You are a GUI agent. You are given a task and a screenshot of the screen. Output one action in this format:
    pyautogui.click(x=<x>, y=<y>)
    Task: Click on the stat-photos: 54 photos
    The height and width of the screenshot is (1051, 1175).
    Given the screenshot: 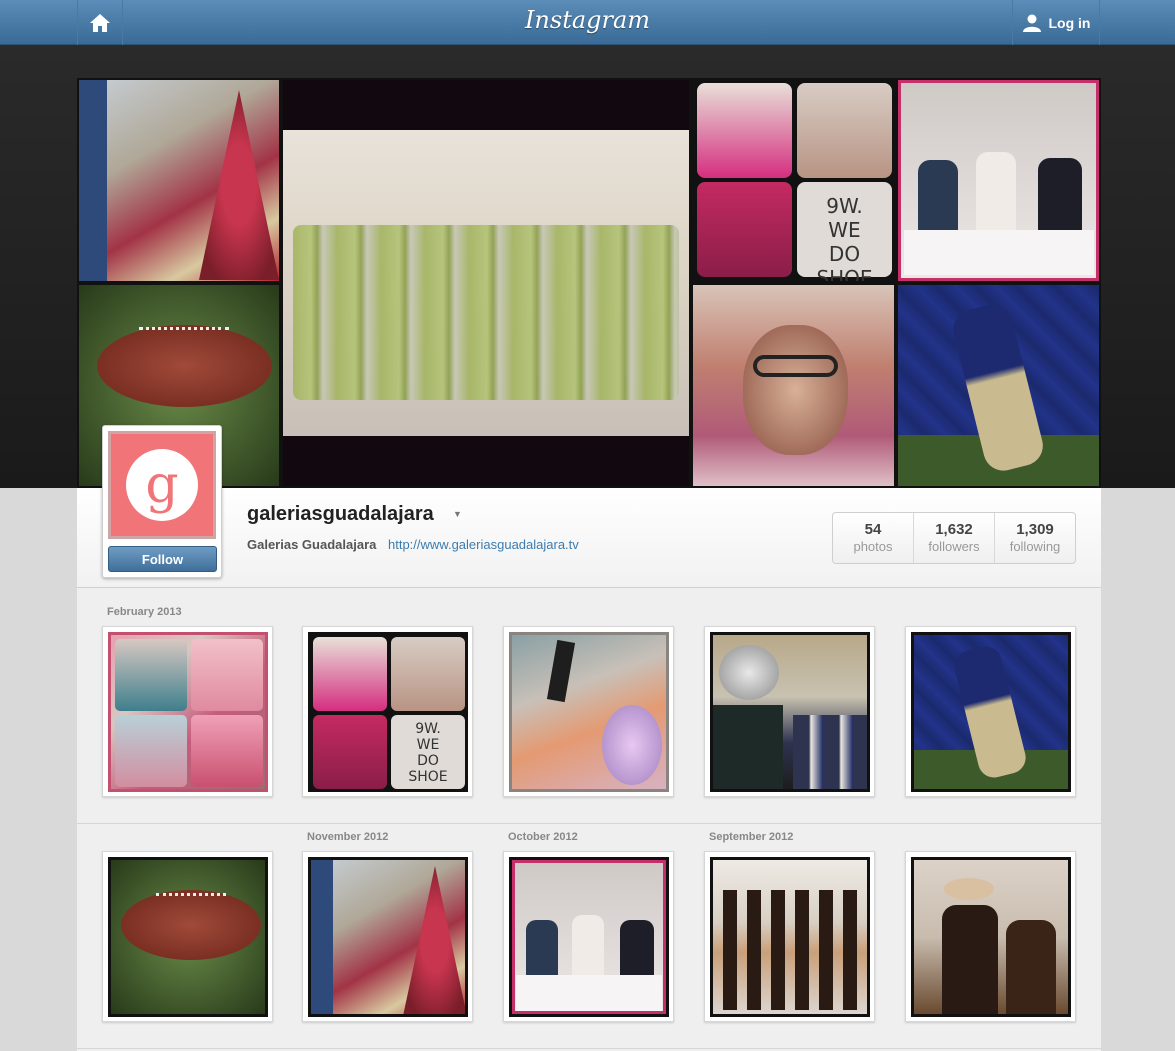 What is the action you would take?
    pyautogui.click(x=873, y=538)
    